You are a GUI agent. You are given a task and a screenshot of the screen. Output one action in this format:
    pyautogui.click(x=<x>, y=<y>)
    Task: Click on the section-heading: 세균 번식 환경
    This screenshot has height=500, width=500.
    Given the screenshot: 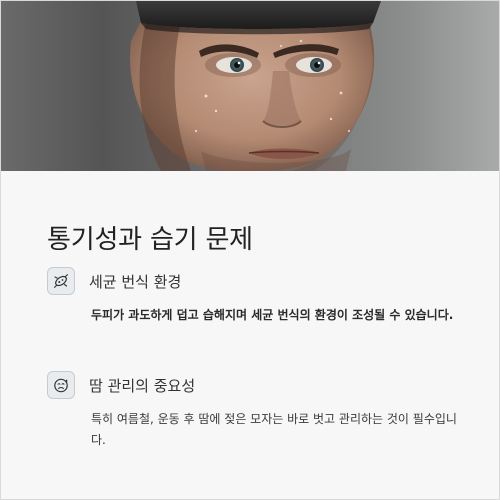 What is the action you would take?
    pyautogui.click(x=135, y=281)
    